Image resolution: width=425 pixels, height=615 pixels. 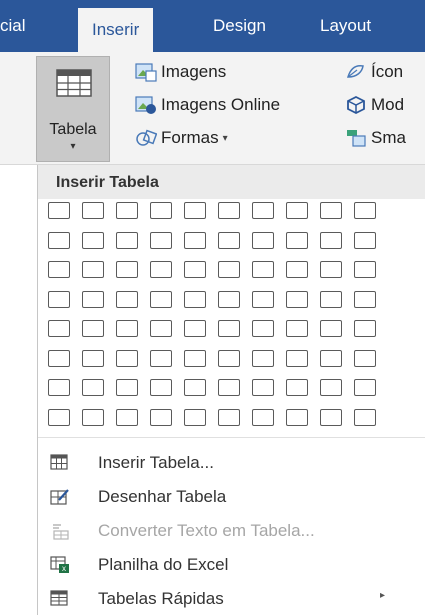 I want to click on tab-layout: Layout, so click(x=345, y=26).